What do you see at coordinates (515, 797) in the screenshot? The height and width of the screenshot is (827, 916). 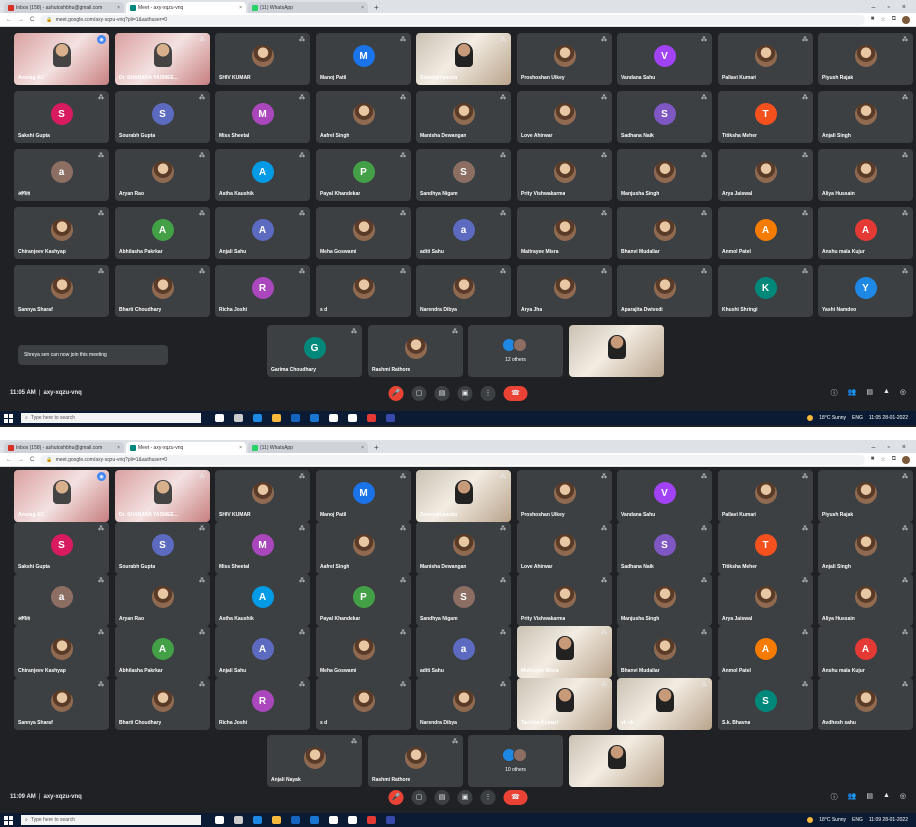 I see `end-call-button: ☎` at bounding box center [515, 797].